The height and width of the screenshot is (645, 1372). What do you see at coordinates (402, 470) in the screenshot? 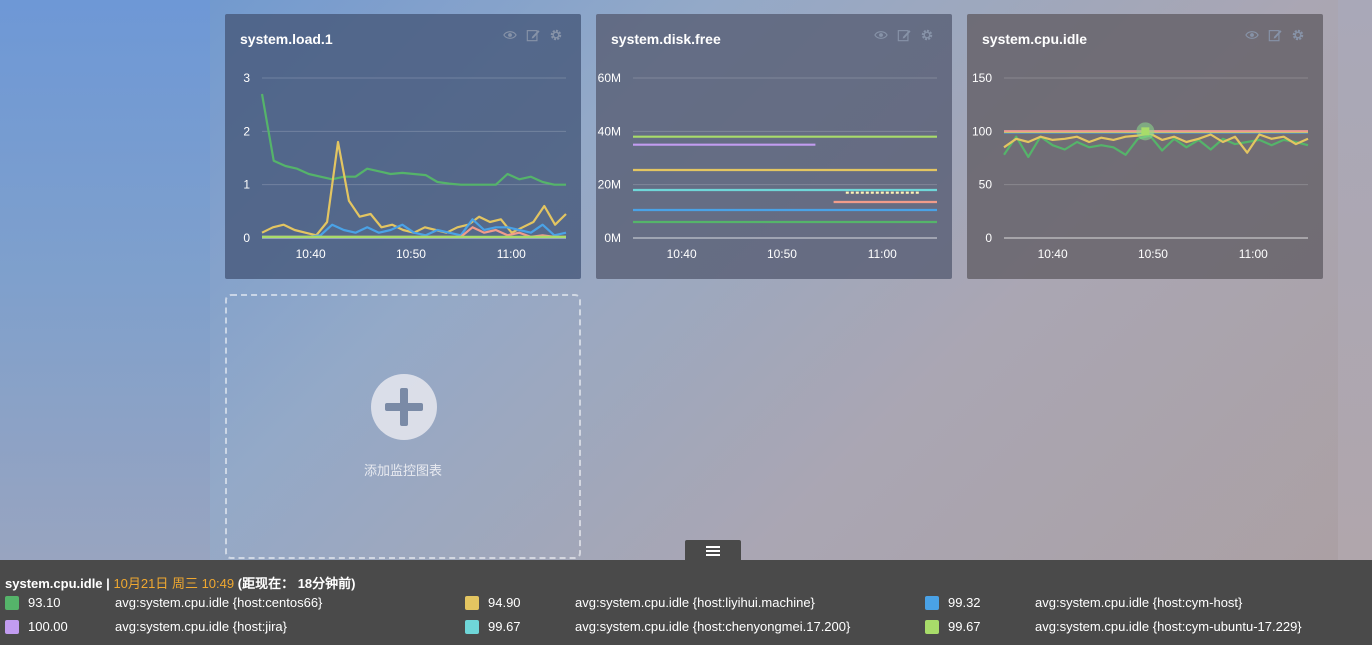
I see `add-chart-label: 添加监控图表` at bounding box center [402, 470].